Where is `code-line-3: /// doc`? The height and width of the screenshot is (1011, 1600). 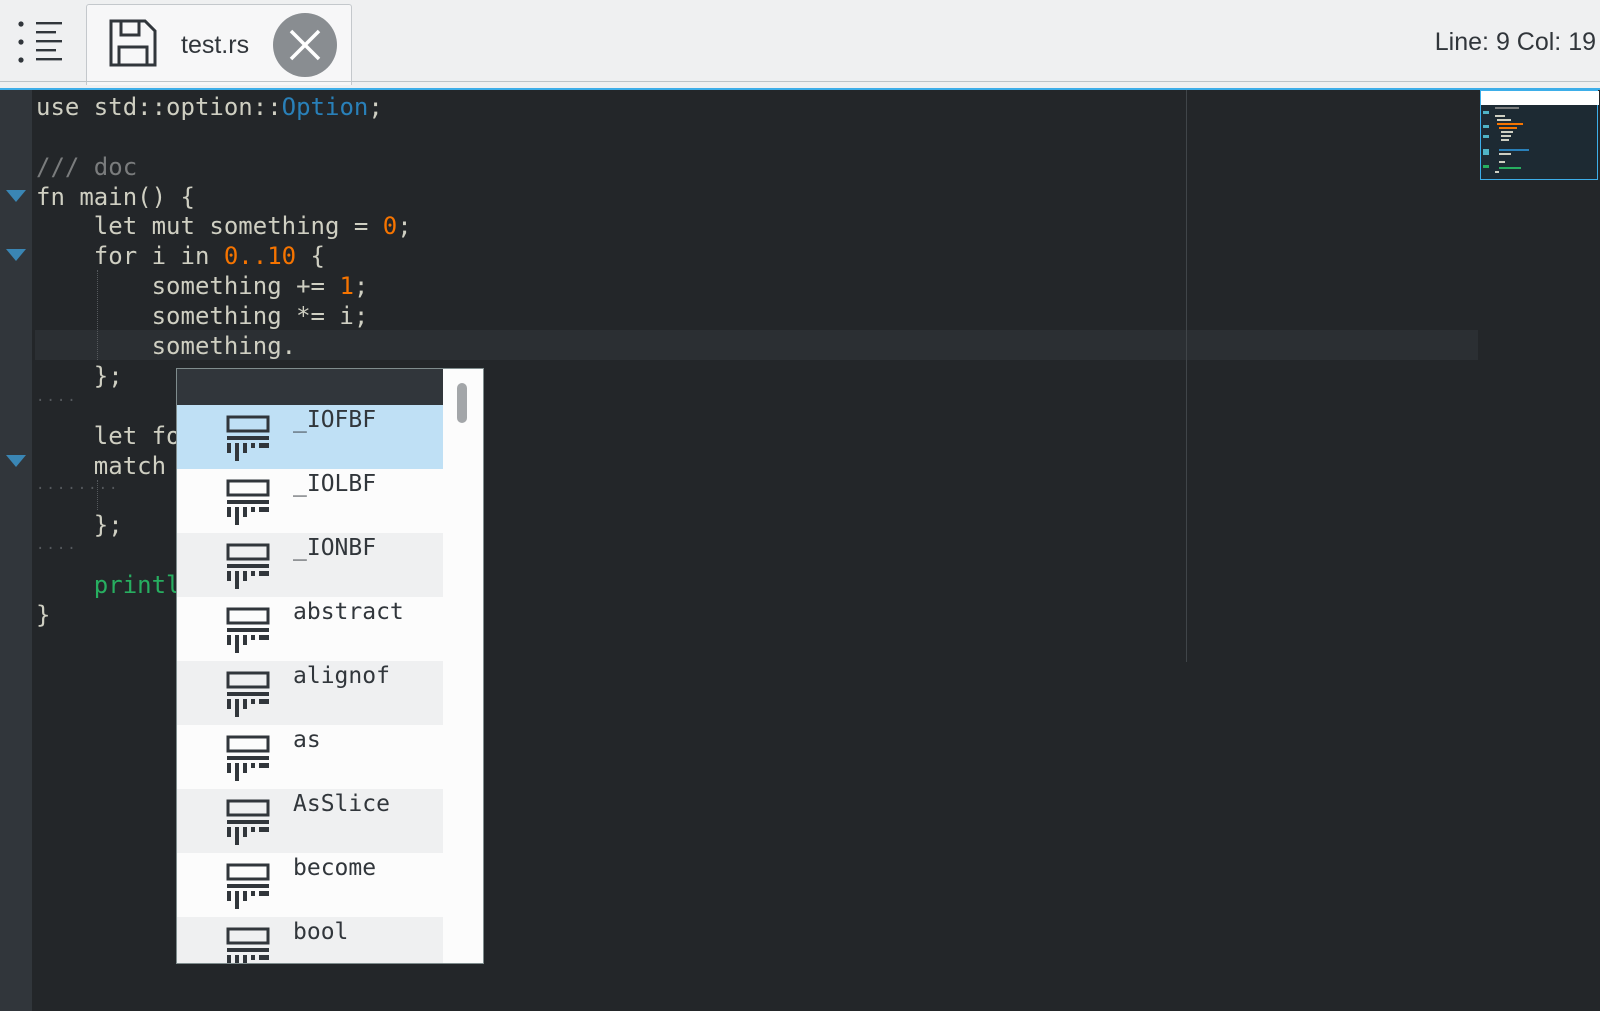 code-line-3: /// doc is located at coordinates (87, 167).